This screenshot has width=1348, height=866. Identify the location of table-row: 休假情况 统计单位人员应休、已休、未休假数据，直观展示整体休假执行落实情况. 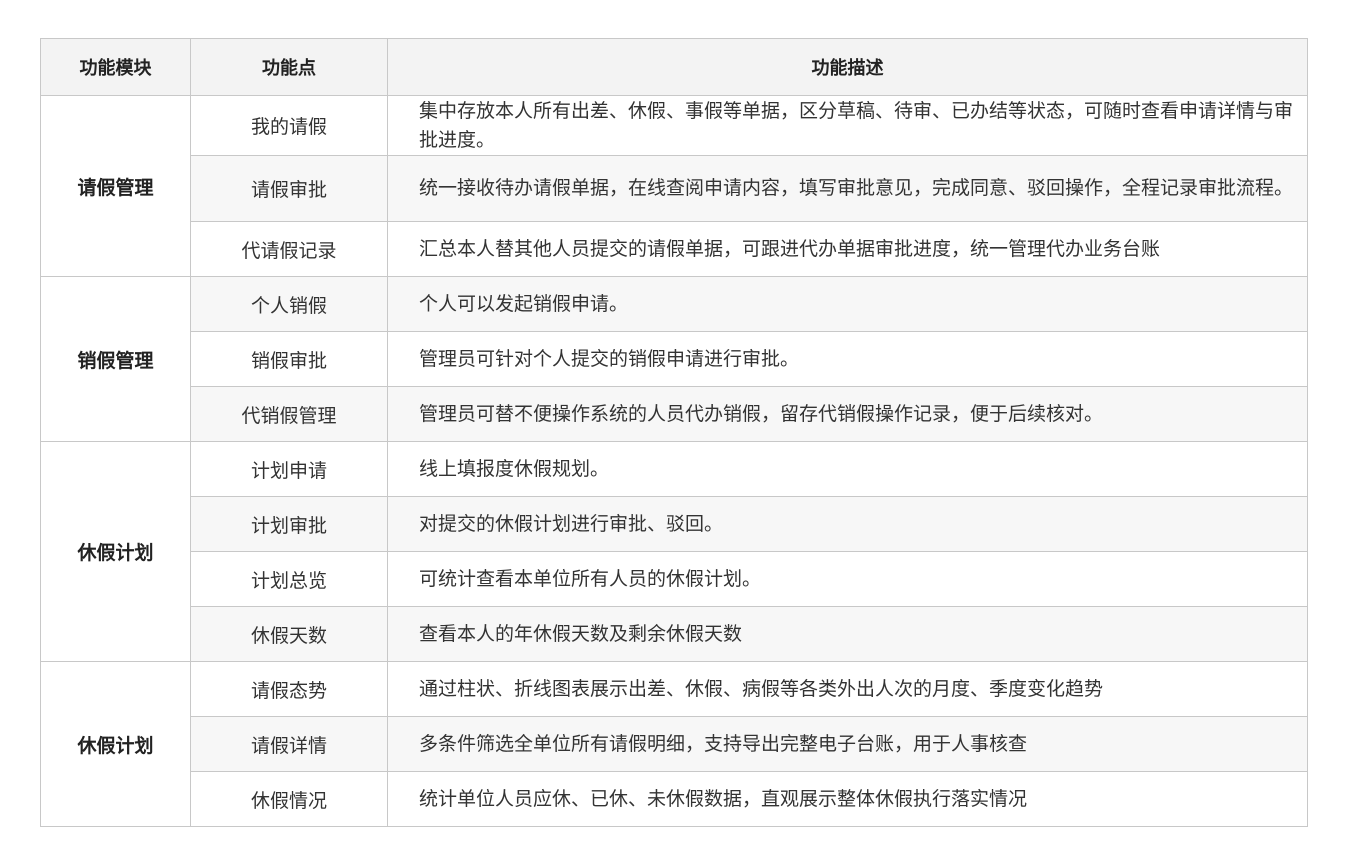
(674, 799).